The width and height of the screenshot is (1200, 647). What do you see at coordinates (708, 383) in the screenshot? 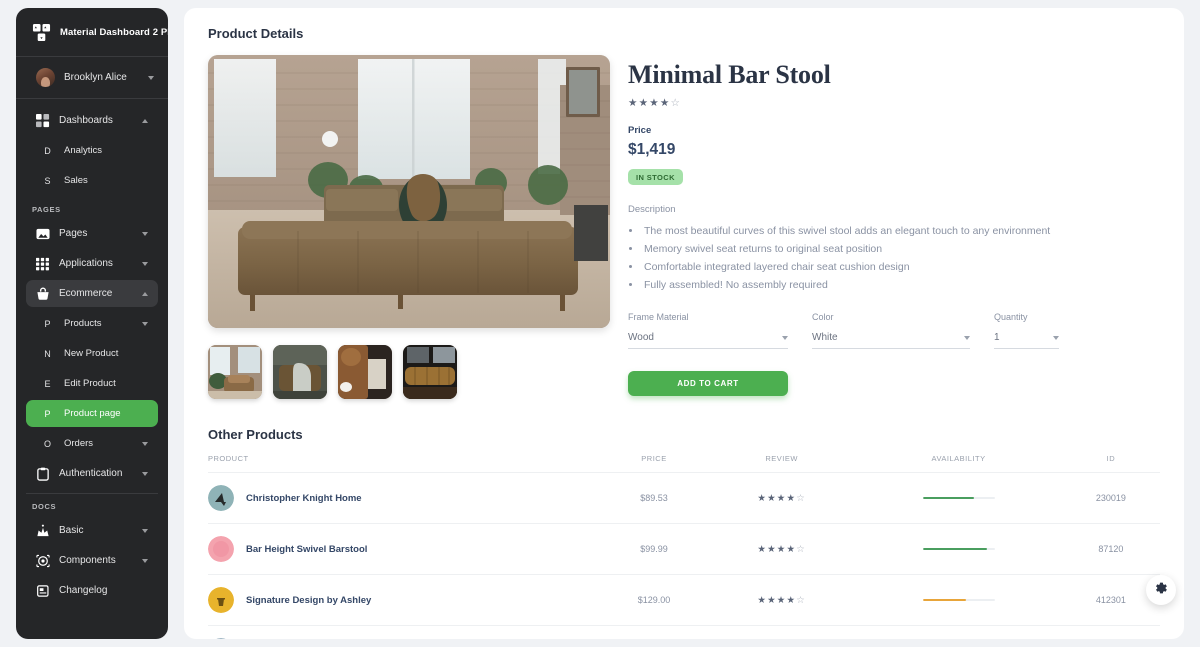
I see `add-to-cart-button: ADD TO CART` at bounding box center [708, 383].